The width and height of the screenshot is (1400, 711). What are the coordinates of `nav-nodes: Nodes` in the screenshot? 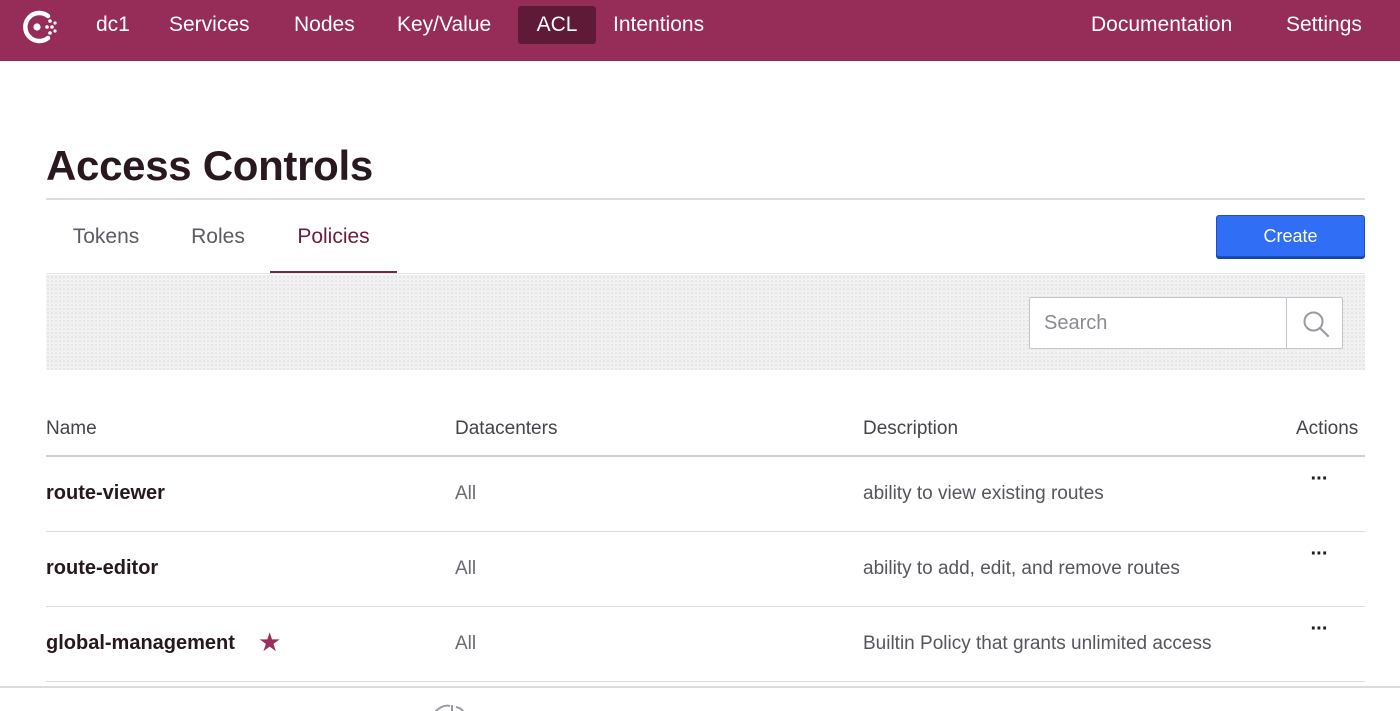 It's located at (324, 25).